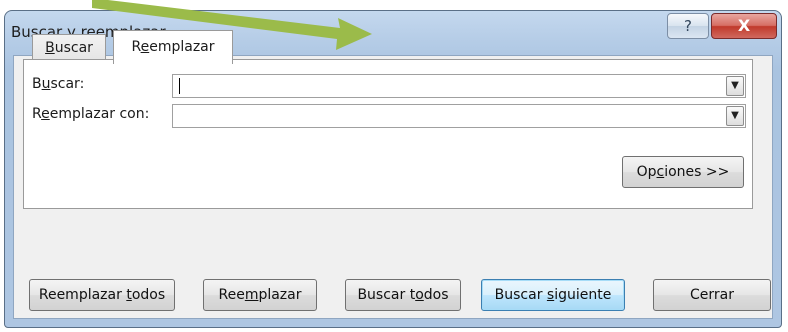 The width and height of the screenshot is (788, 332). Describe the element at coordinates (102, 295) in the screenshot. I see `replace-all-button: Reemplazar todos` at that location.